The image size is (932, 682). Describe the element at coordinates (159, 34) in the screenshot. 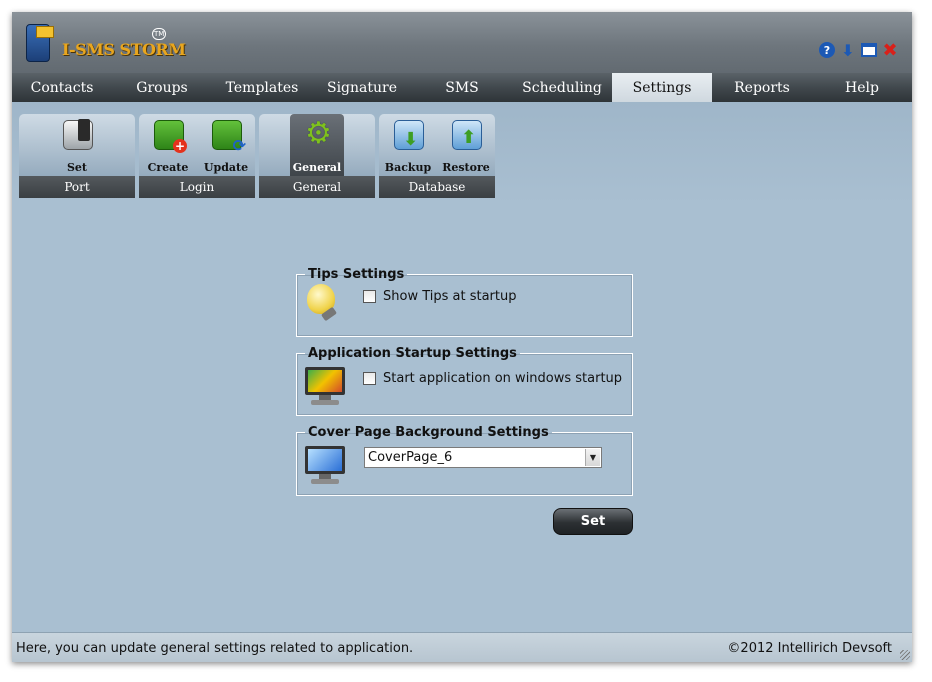

I see `trademark-mark: TM` at that location.